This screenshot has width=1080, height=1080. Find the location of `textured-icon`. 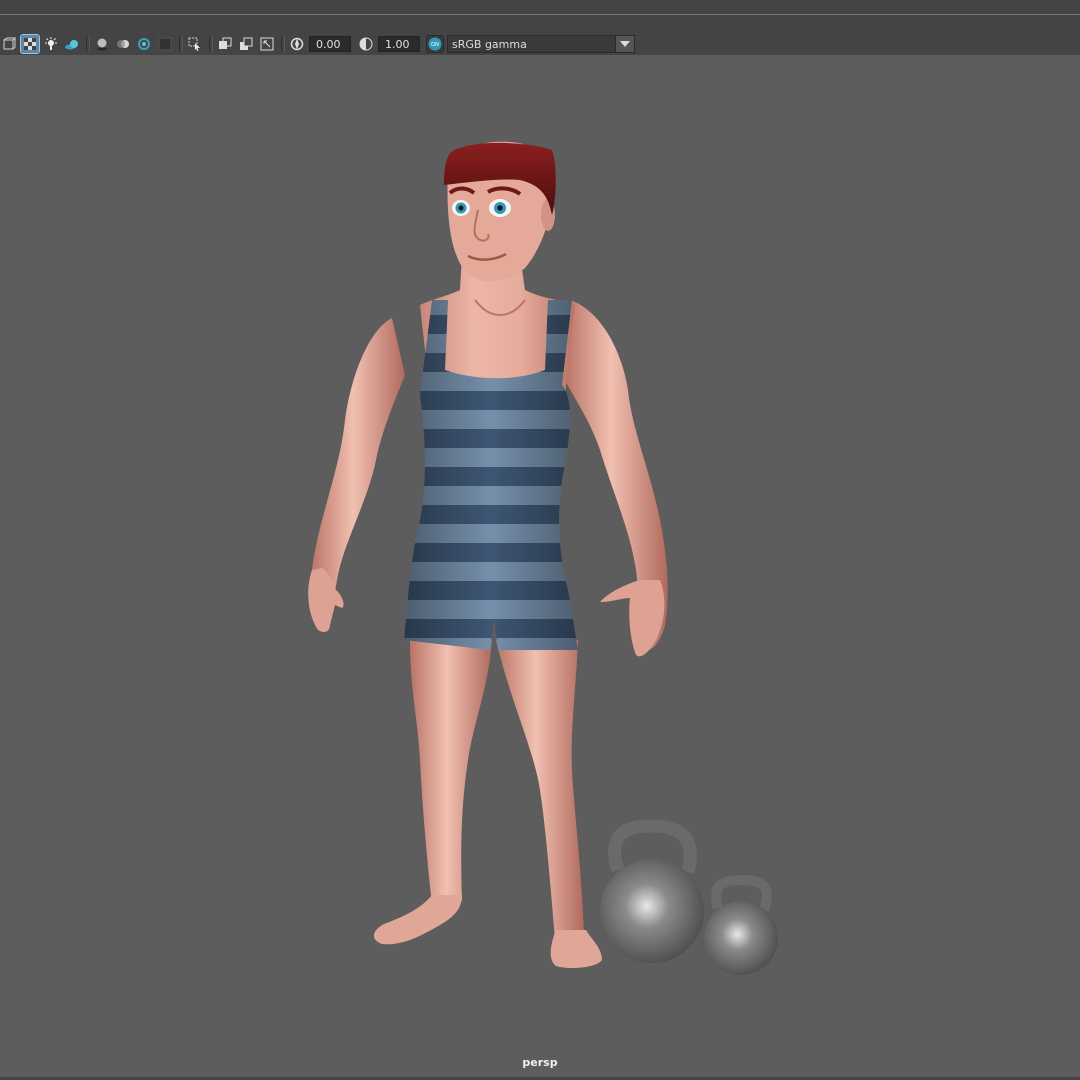

textured-icon is located at coordinates (30, 44).